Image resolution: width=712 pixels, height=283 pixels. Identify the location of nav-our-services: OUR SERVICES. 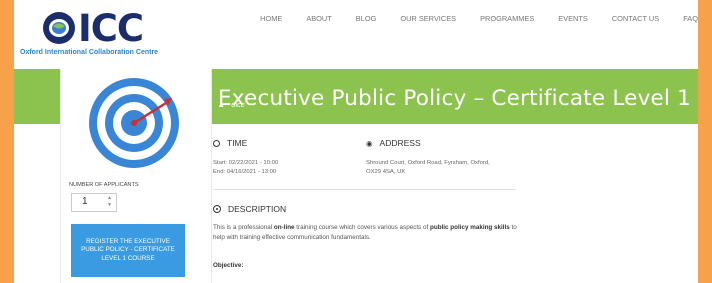
(428, 18).